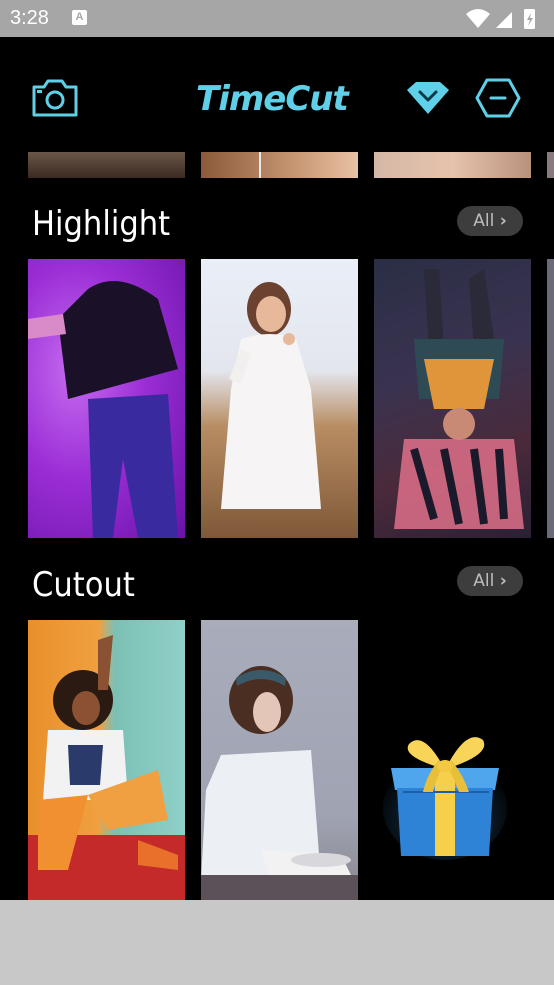 The height and width of the screenshot is (985, 554). What do you see at coordinates (478, 18) in the screenshot?
I see `wifi-icon` at bounding box center [478, 18].